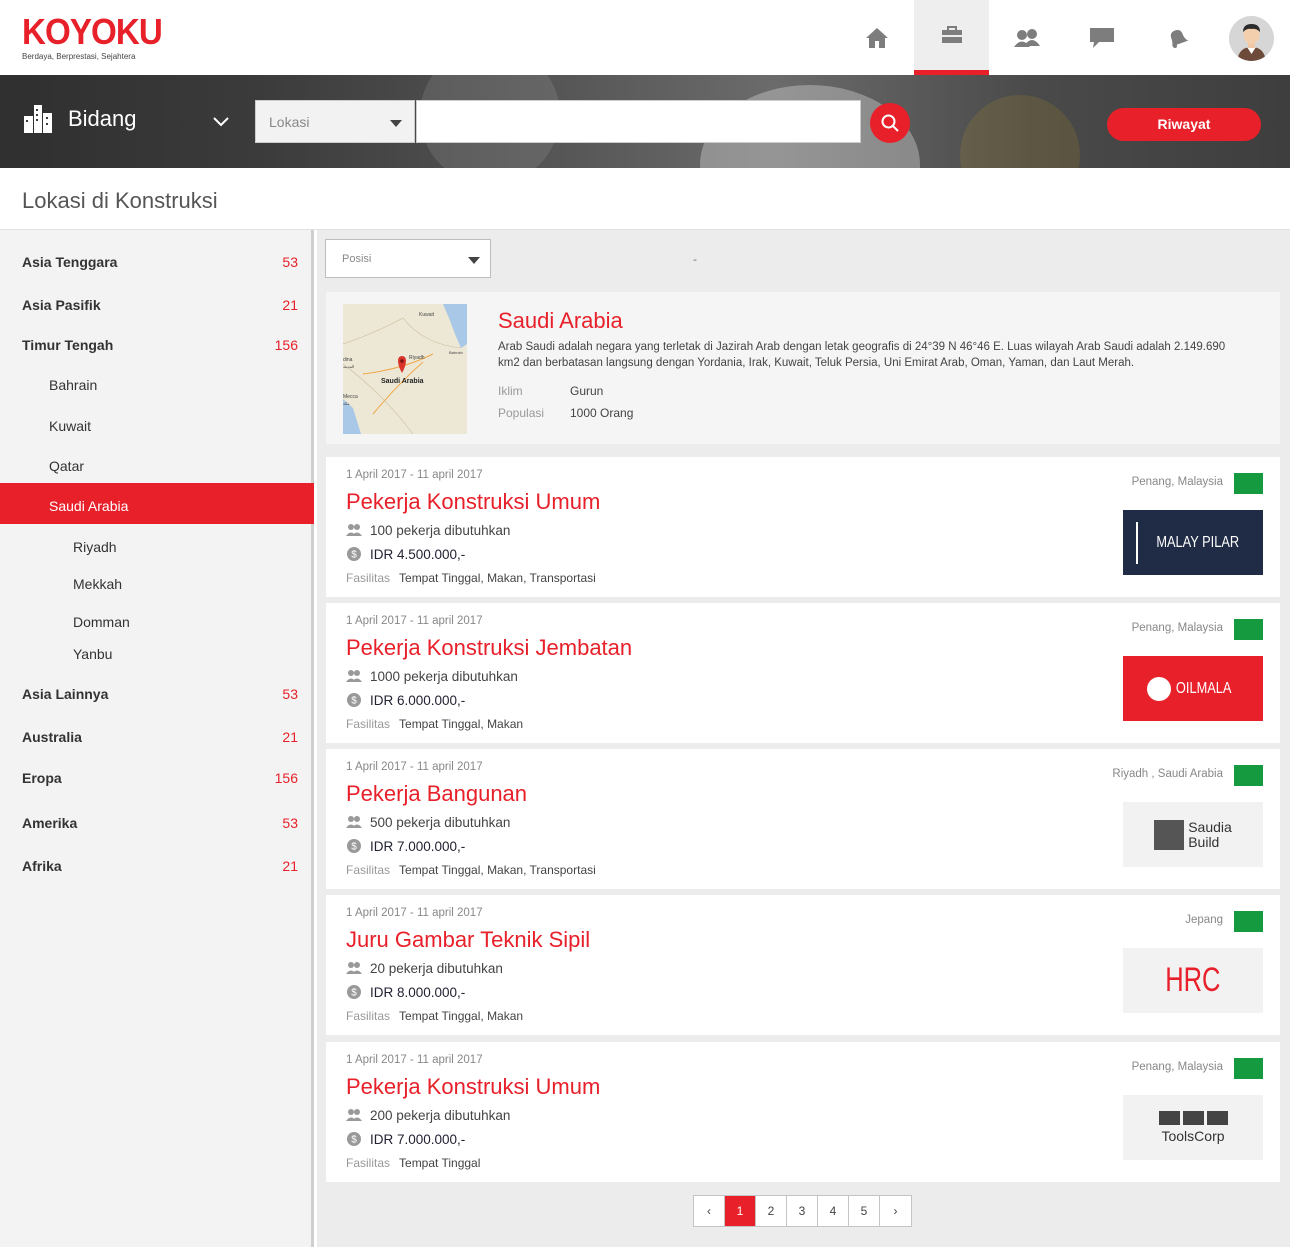  I want to click on sidebar-item-amerika: Amerika 53, so click(157, 823).